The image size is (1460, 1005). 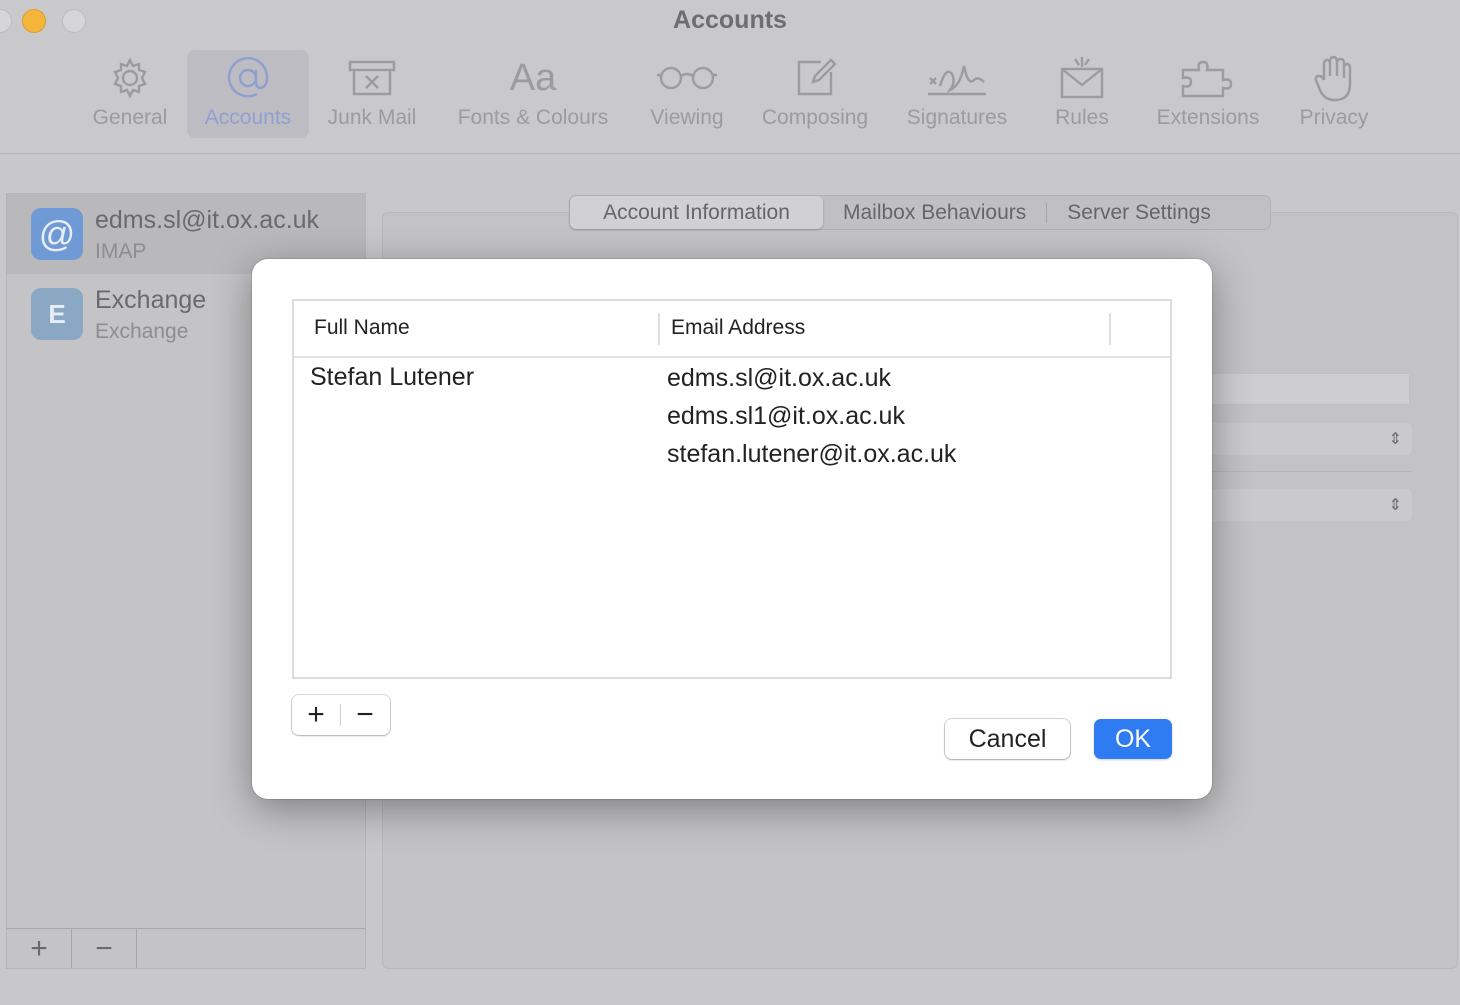 I want to click on toolbar-label: Extensions, so click(x=1208, y=117).